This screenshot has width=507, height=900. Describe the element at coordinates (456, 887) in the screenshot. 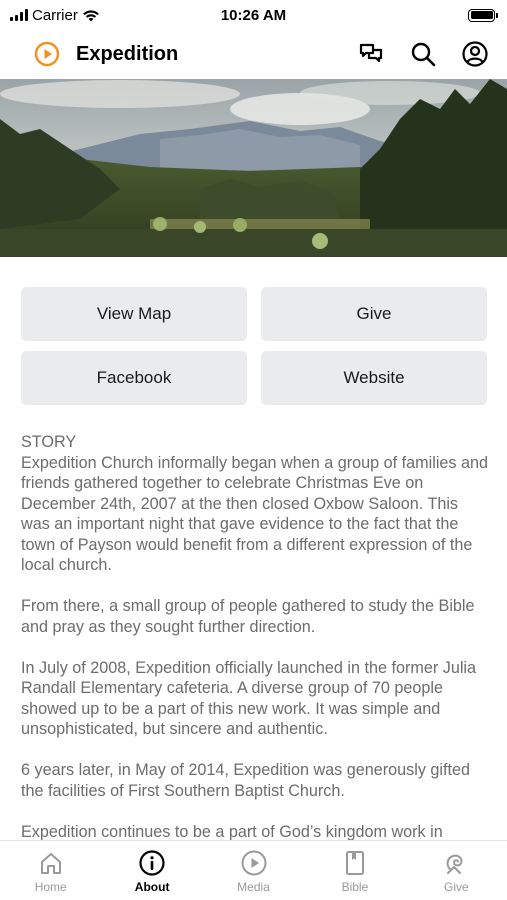

I see `tab-label: Give` at that location.